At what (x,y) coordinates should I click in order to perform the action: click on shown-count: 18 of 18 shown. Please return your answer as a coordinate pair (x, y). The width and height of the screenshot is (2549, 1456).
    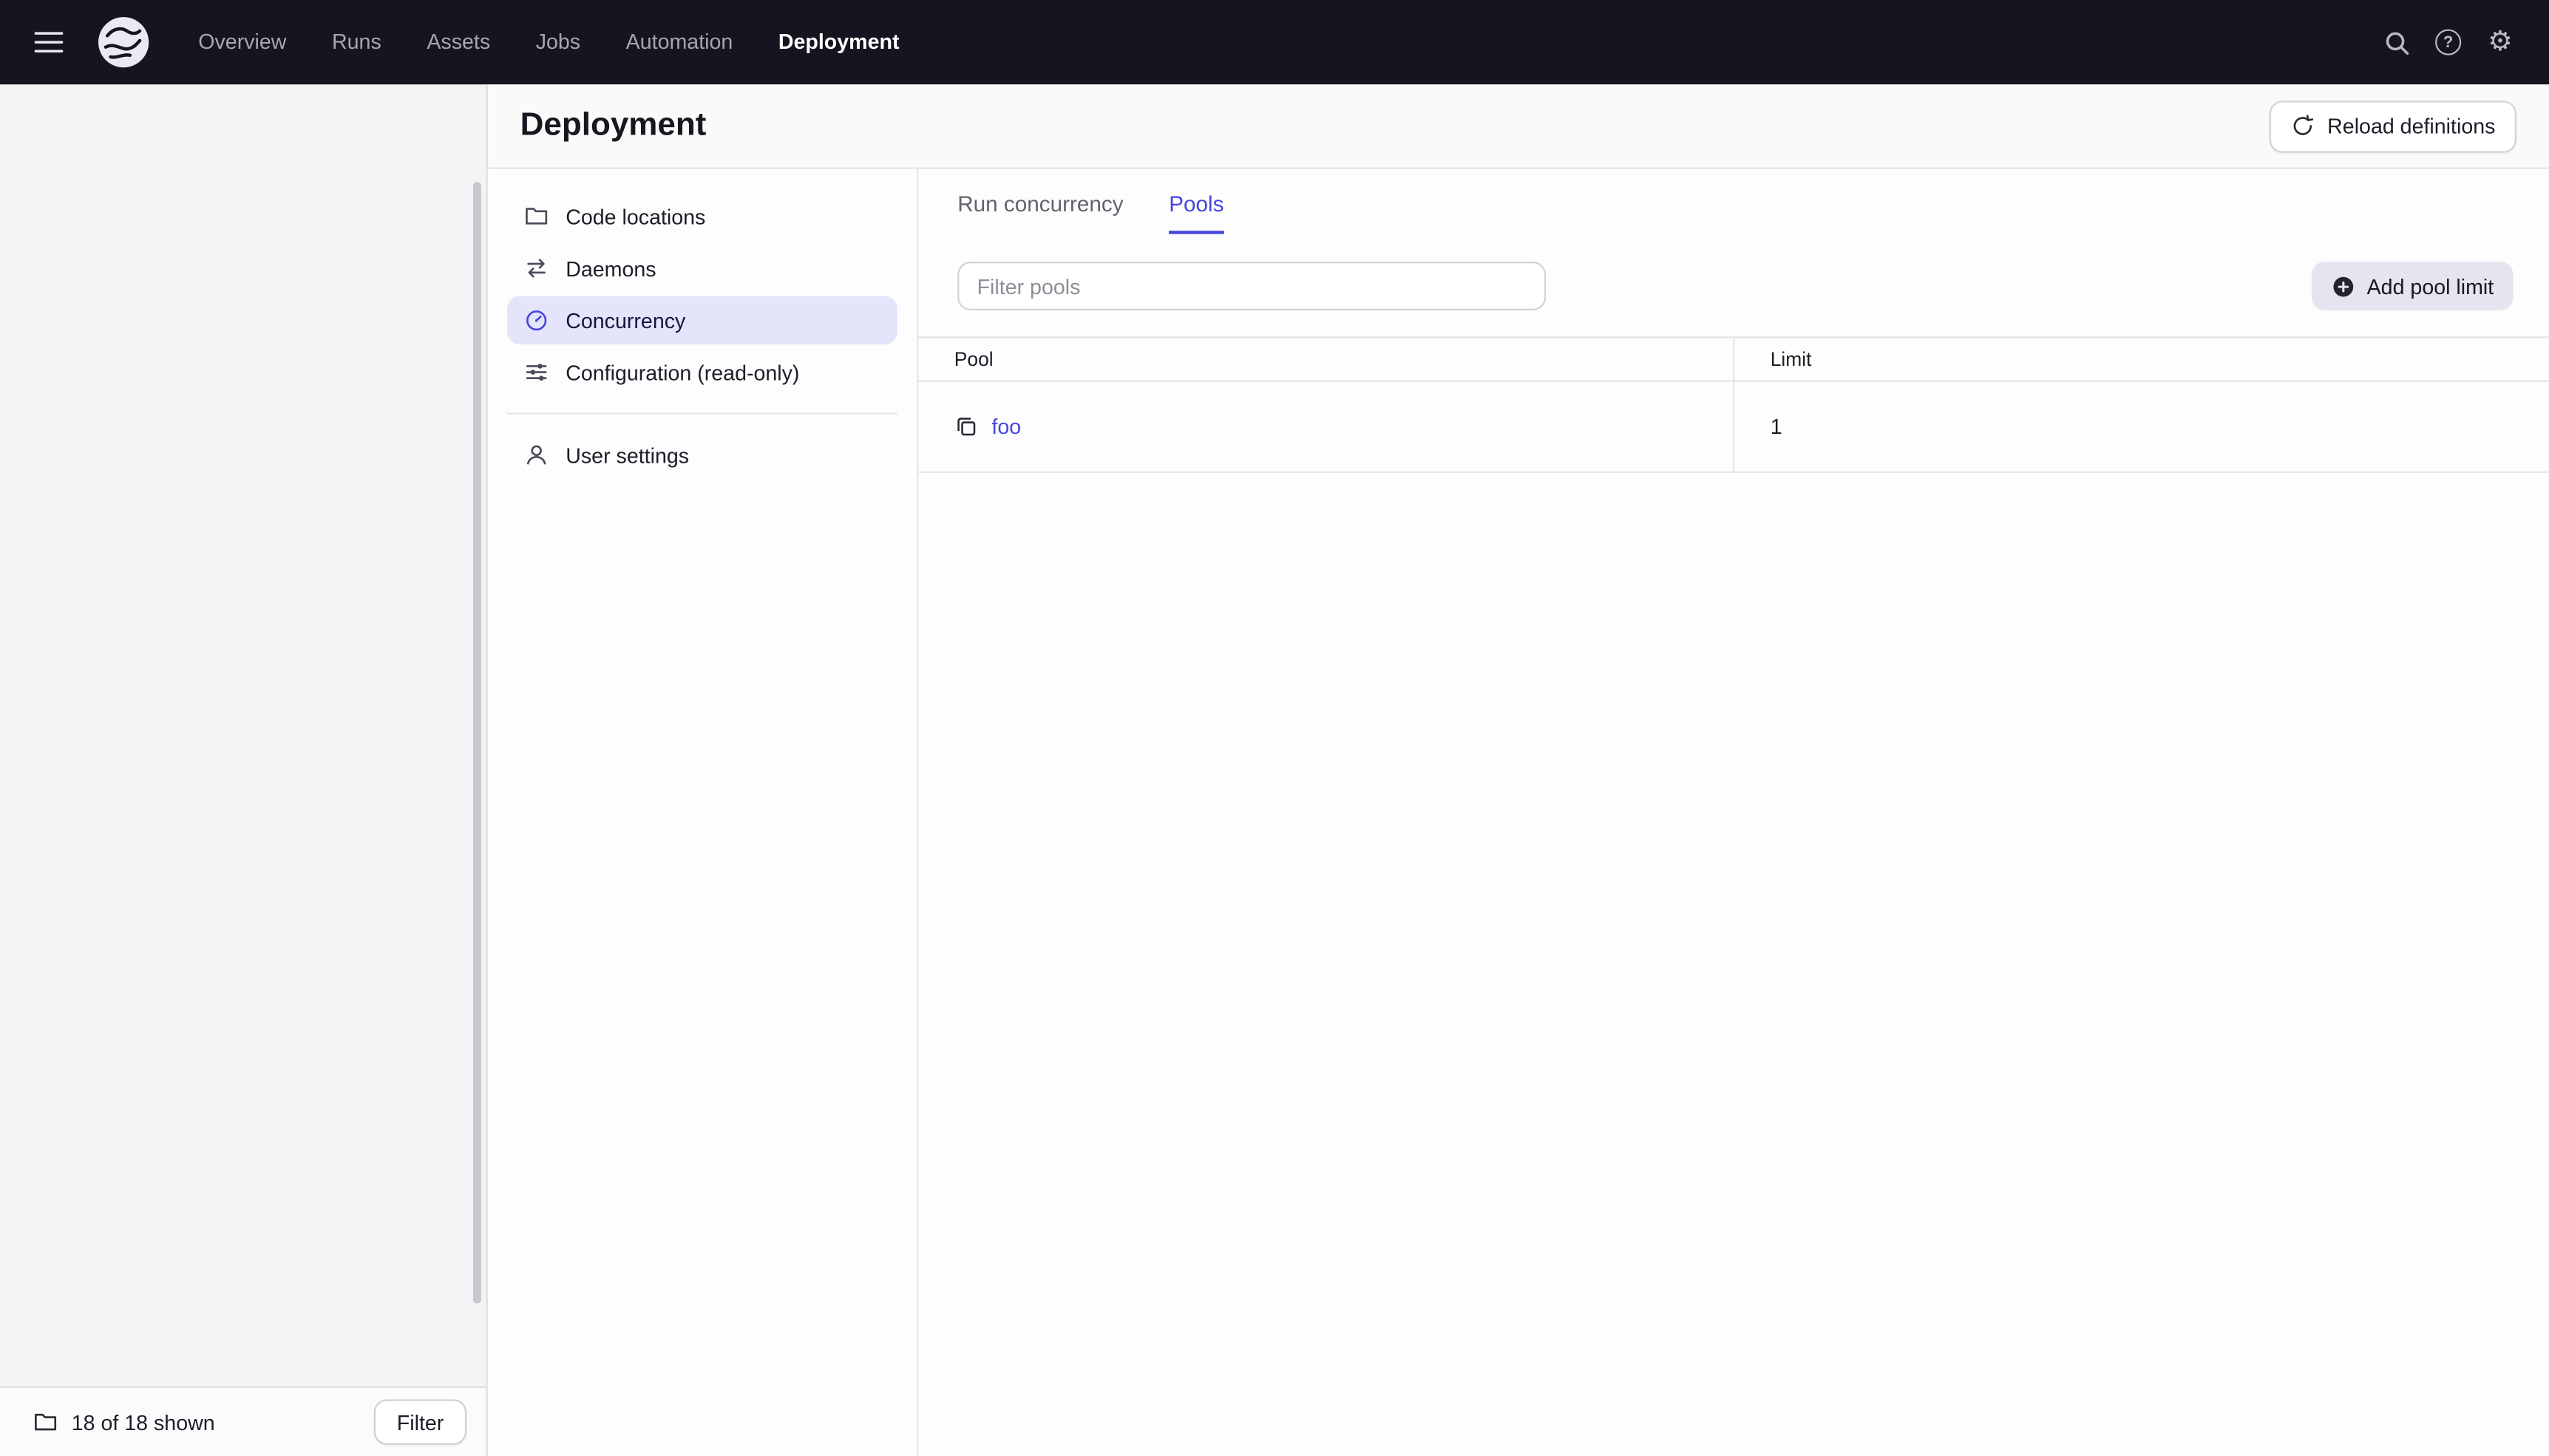
    Looking at the image, I should click on (143, 1422).